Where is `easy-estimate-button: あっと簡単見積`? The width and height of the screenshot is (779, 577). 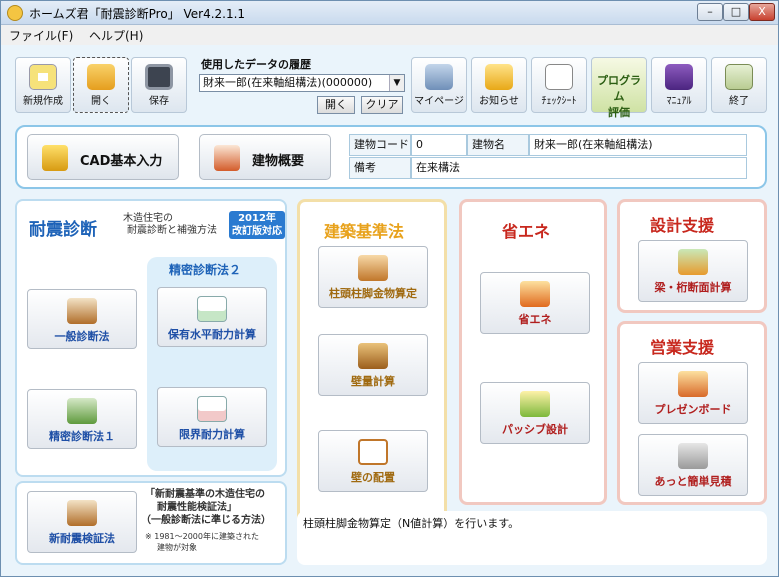
easy-estimate-button: あっと簡単見積 is located at coordinates (693, 465).